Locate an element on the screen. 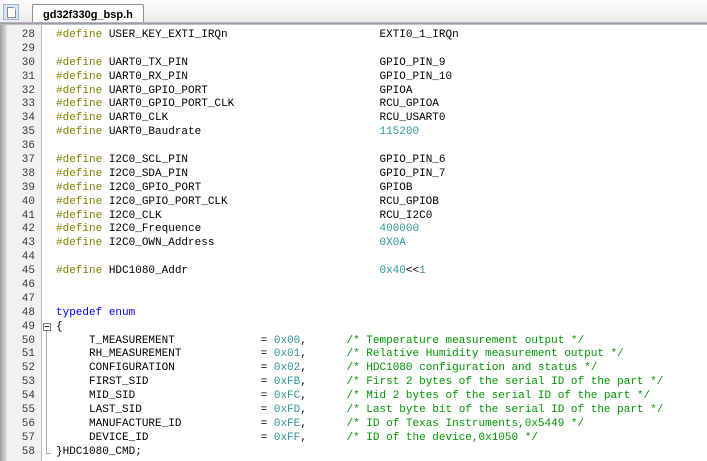  line-number: 44 is located at coordinates (28, 257).